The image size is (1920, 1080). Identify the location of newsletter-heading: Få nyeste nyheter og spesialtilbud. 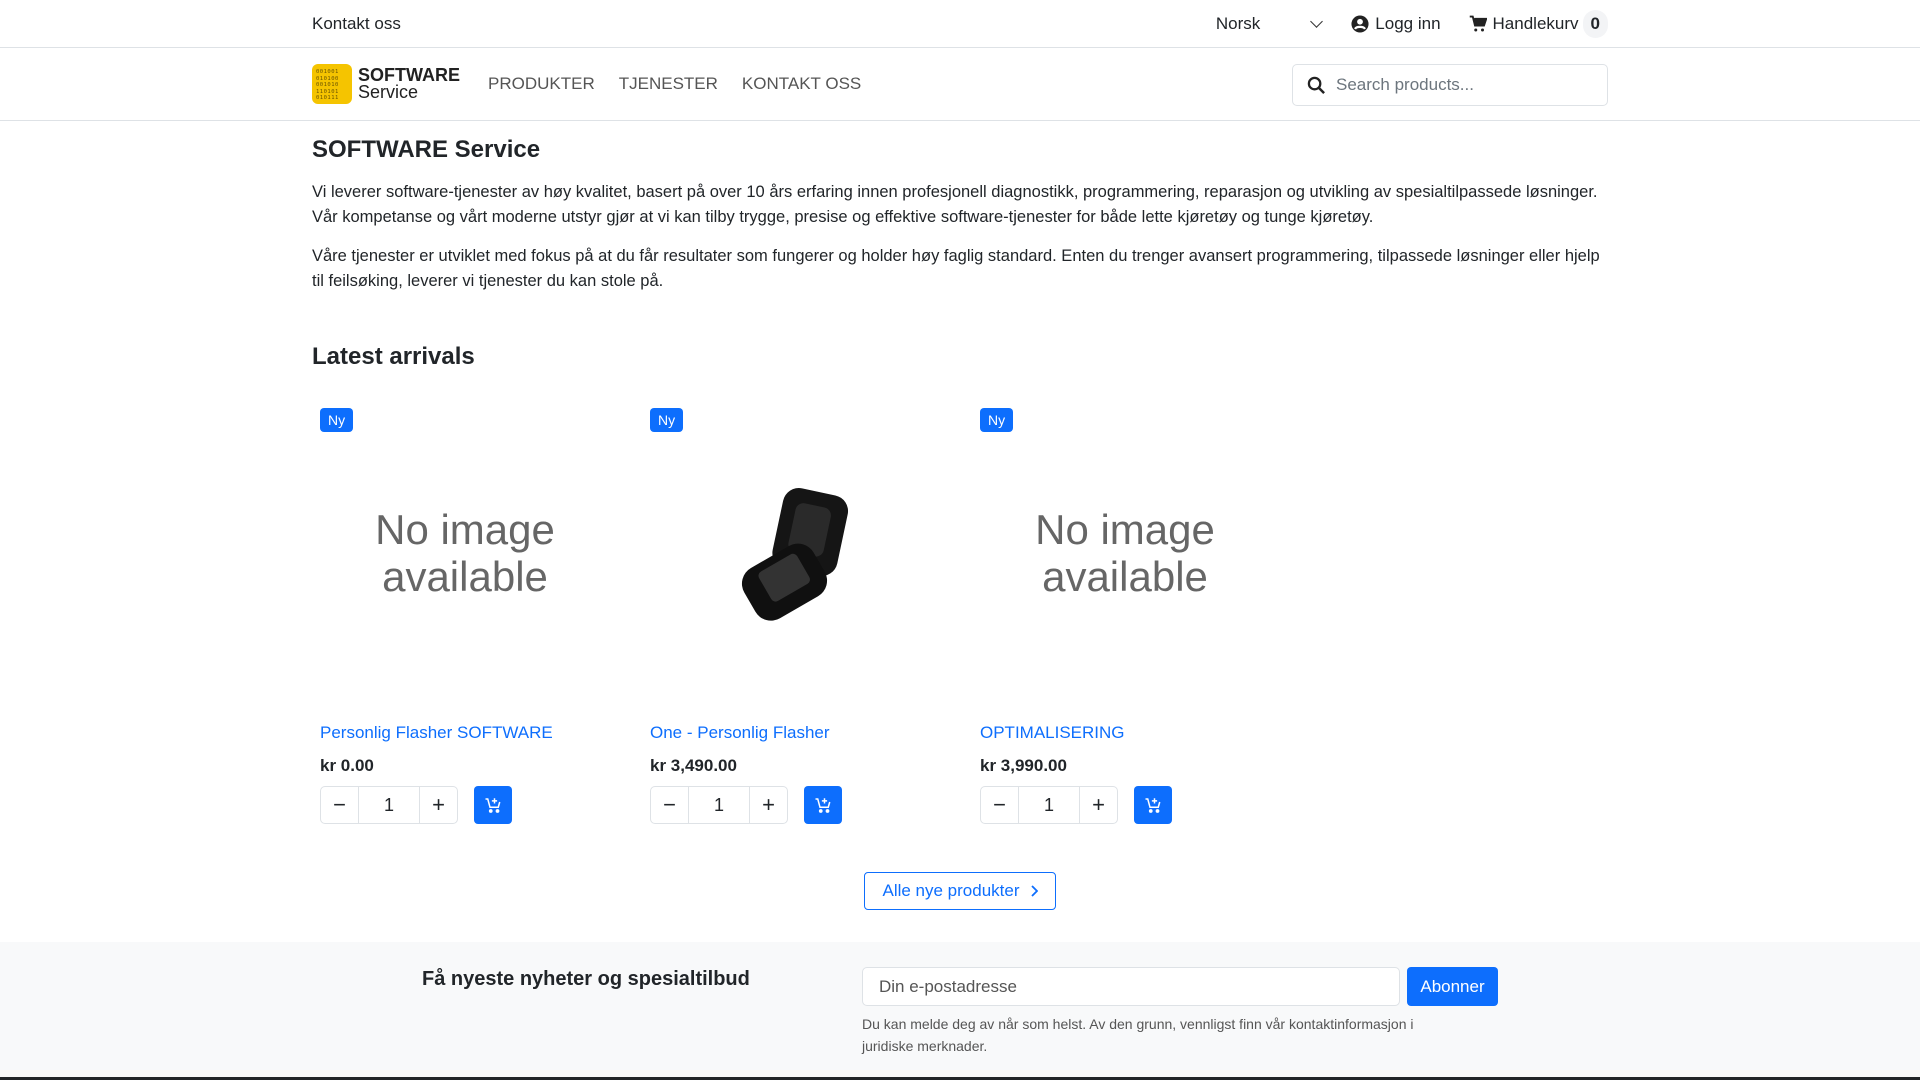
(586, 979).